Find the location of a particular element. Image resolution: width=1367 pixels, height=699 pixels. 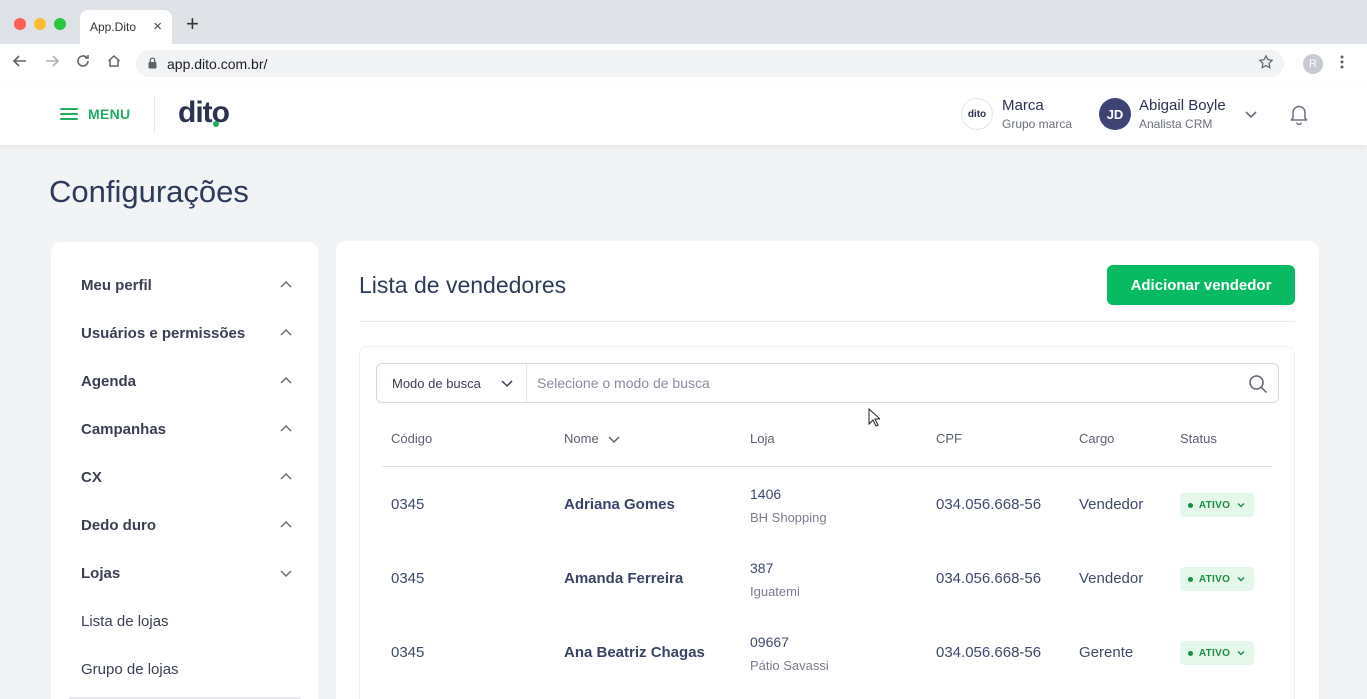

brand-logo: dito is located at coordinates (977, 114).